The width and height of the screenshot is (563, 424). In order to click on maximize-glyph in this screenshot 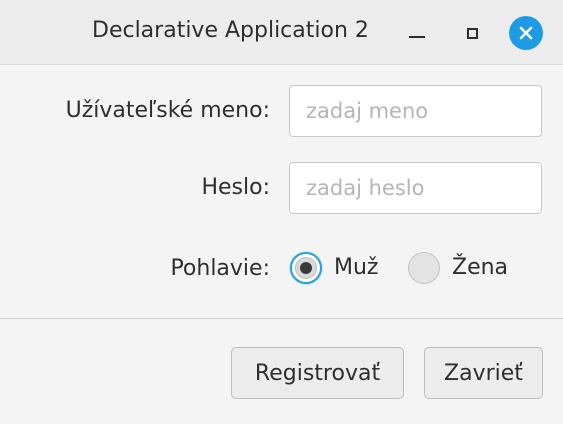, I will do `click(472, 33)`.